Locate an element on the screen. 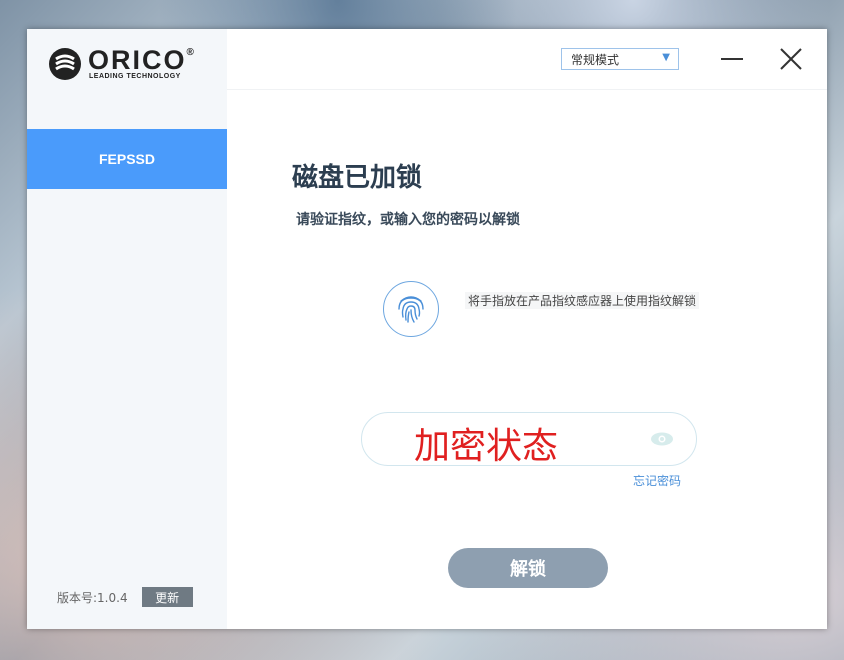 Image resolution: width=844 pixels, height=660 pixels. fingerprint-hint: 将手指放在产品指纹感应器上使用指纹解锁 is located at coordinates (582, 300).